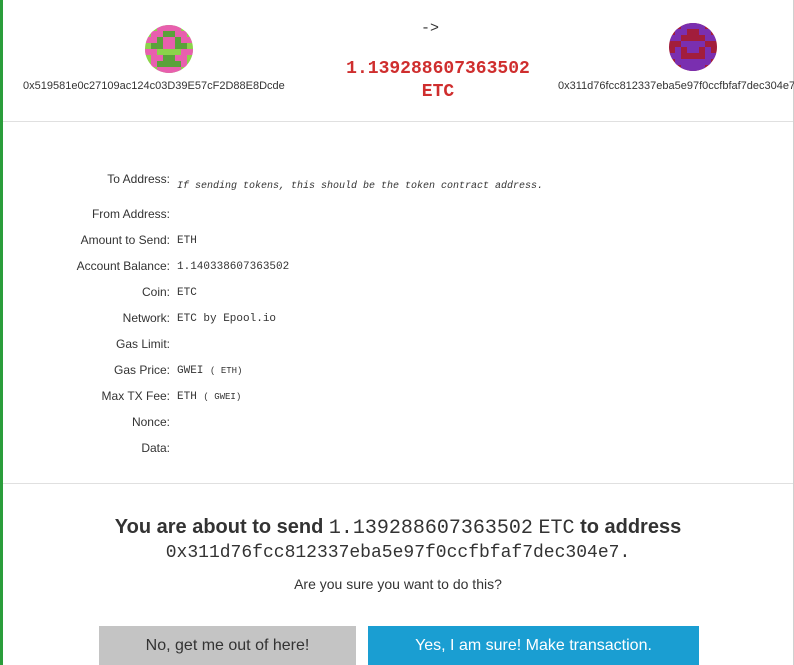 The image size is (794, 665). Describe the element at coordinates (438, 81) in the screenshot. I see `transfer-amount: 1.139288607363502 ETC` at that location.